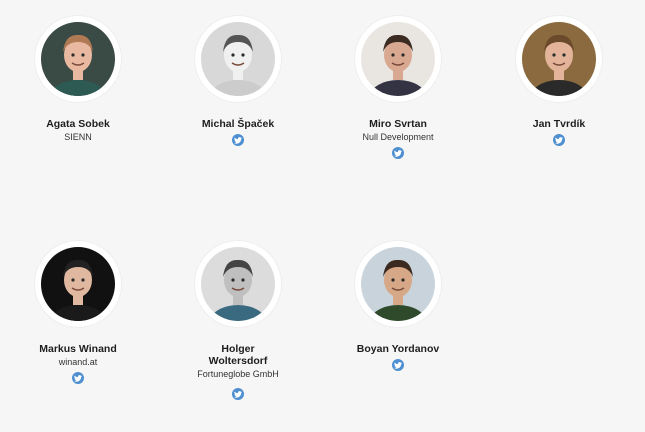 This screenshot has width=645, height=432. I want to click on speaker-company: Fortuneglobe GmbH, so click(238, 374).